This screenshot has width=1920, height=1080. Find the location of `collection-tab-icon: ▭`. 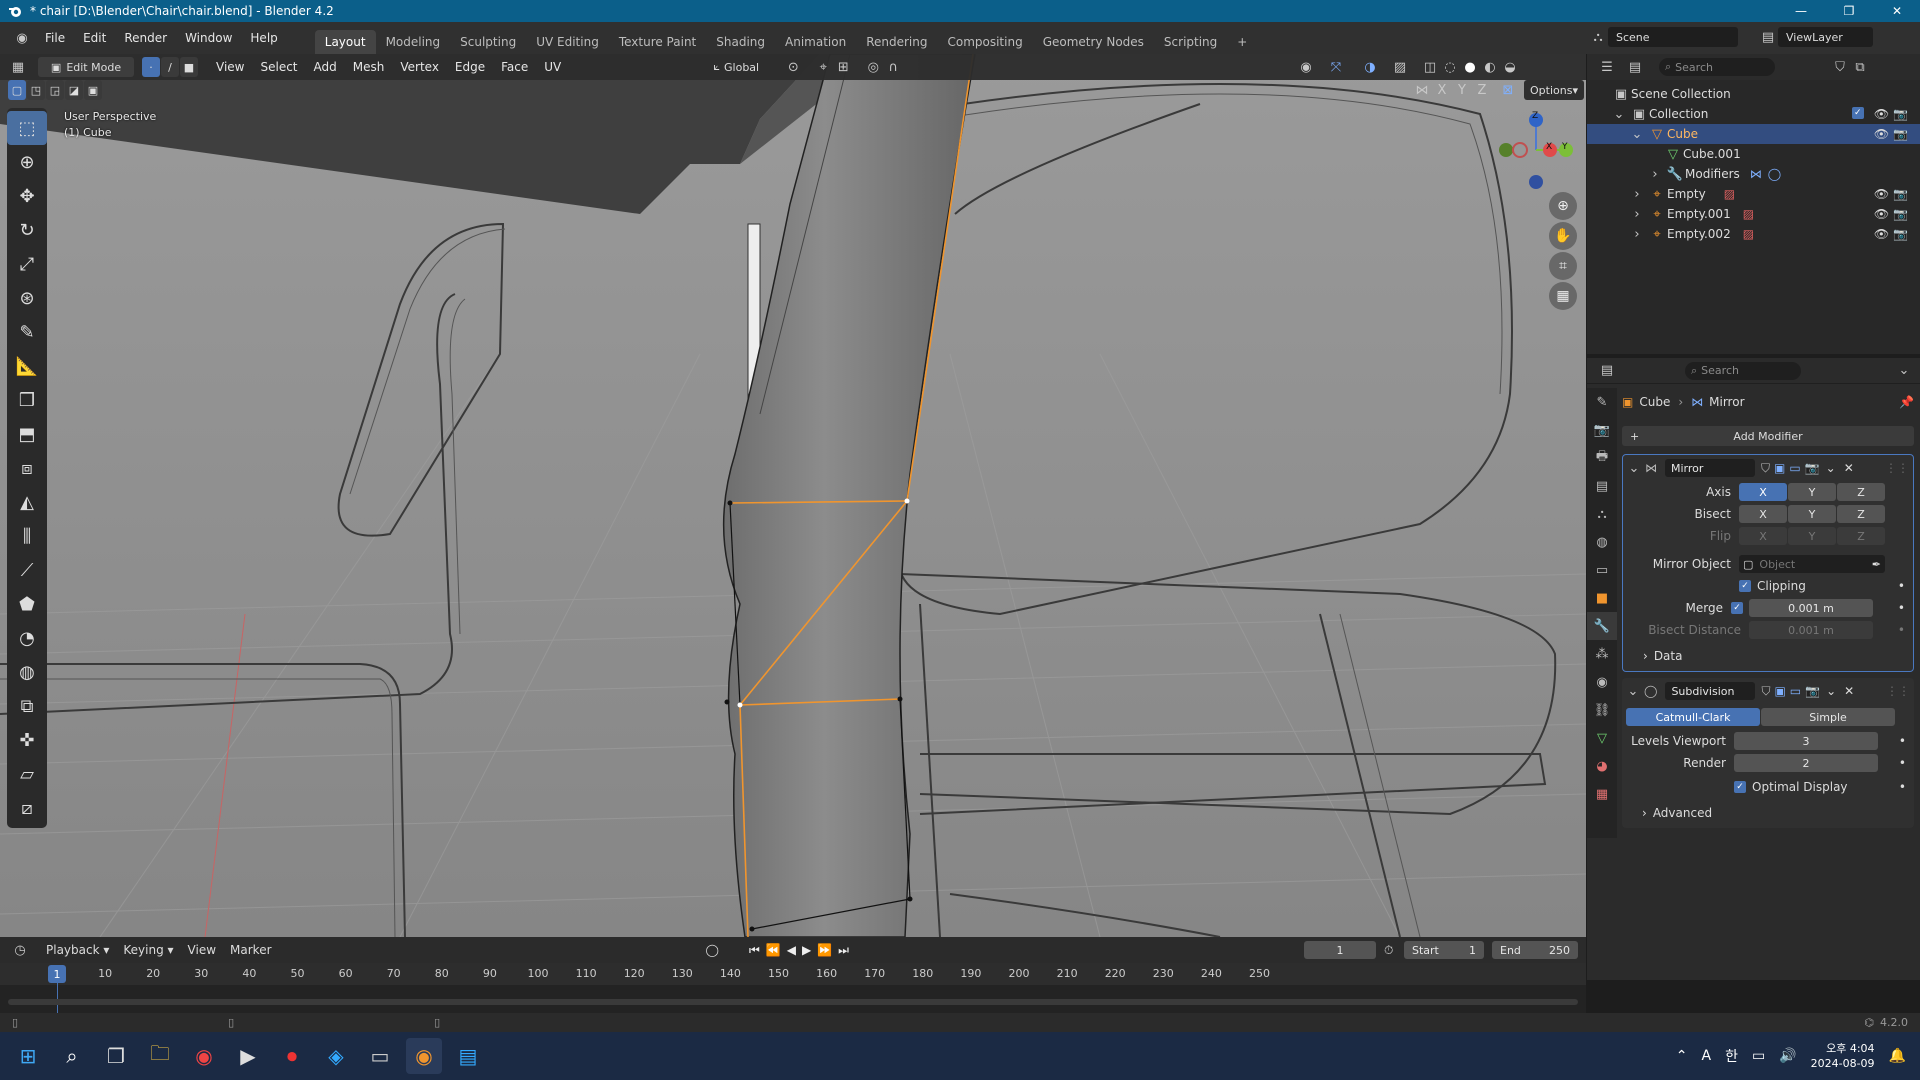

collection-tab-icon: ▭ is located at coordinates (1602, 570).